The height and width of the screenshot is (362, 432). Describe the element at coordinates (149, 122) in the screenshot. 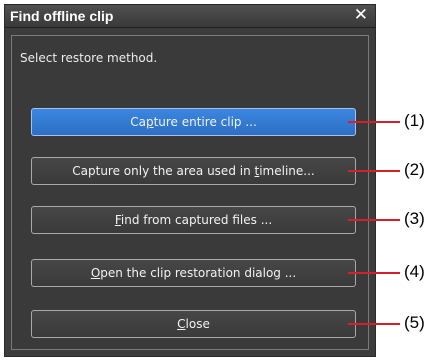

I see `mnemonic-p: p` at that location.